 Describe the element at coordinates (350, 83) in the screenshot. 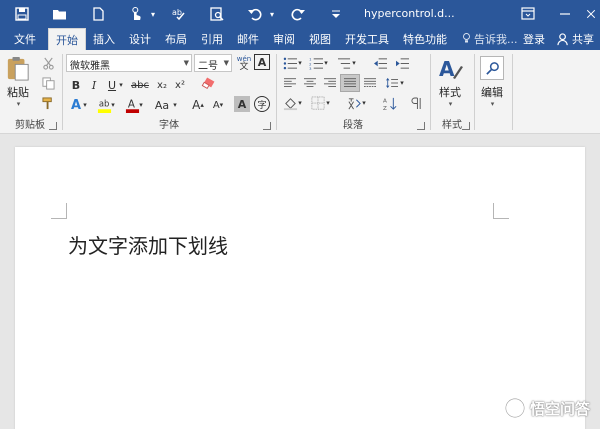

I see `justify-icon` at that location.